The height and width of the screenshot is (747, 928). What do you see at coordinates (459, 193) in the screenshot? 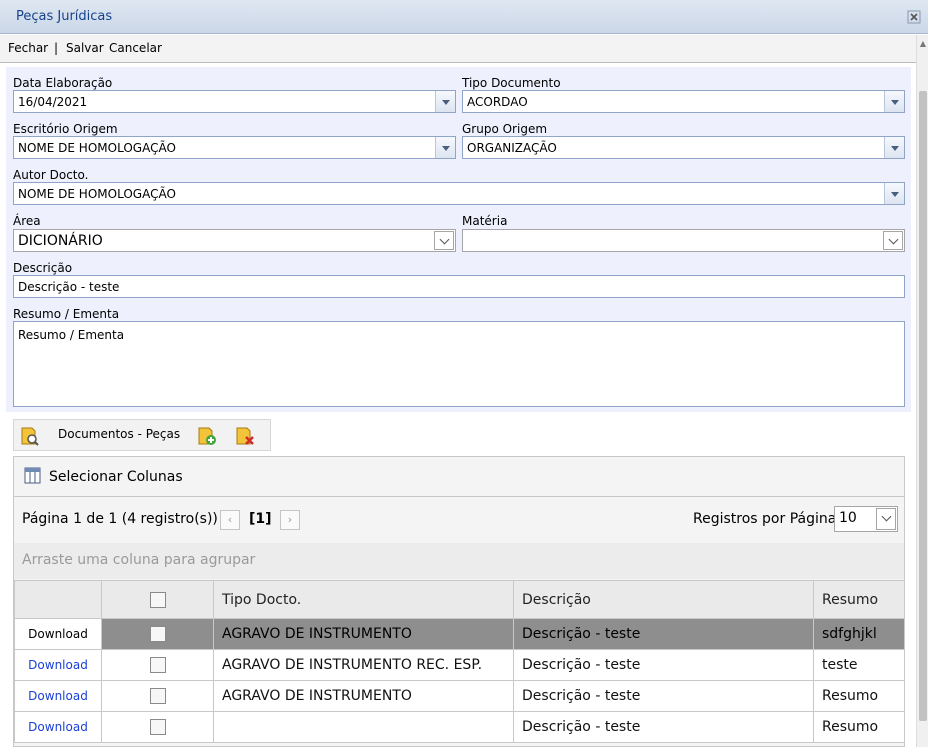
I see `autor-docto-field: NOME DE HOMOLOGAÇÃO` at bounding box center [459, 193].